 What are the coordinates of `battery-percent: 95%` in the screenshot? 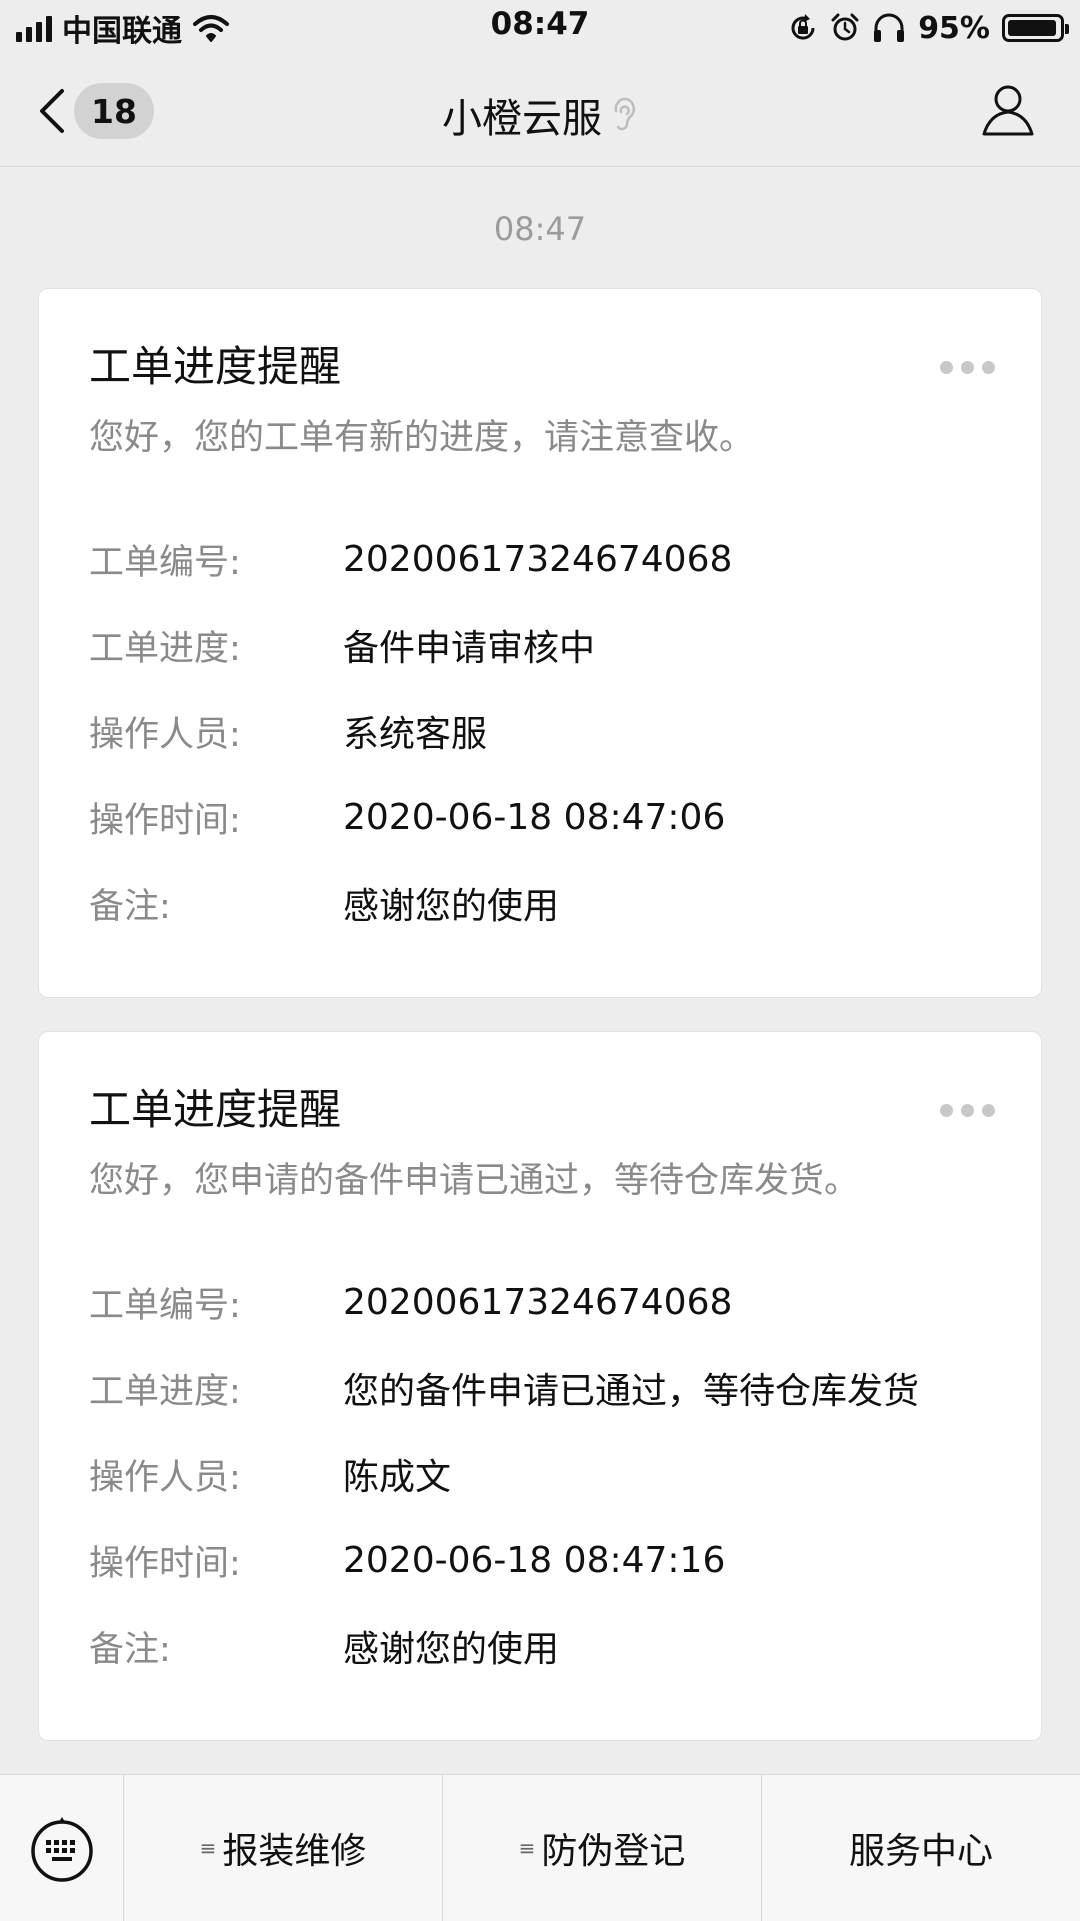 It's located at (954, 28).